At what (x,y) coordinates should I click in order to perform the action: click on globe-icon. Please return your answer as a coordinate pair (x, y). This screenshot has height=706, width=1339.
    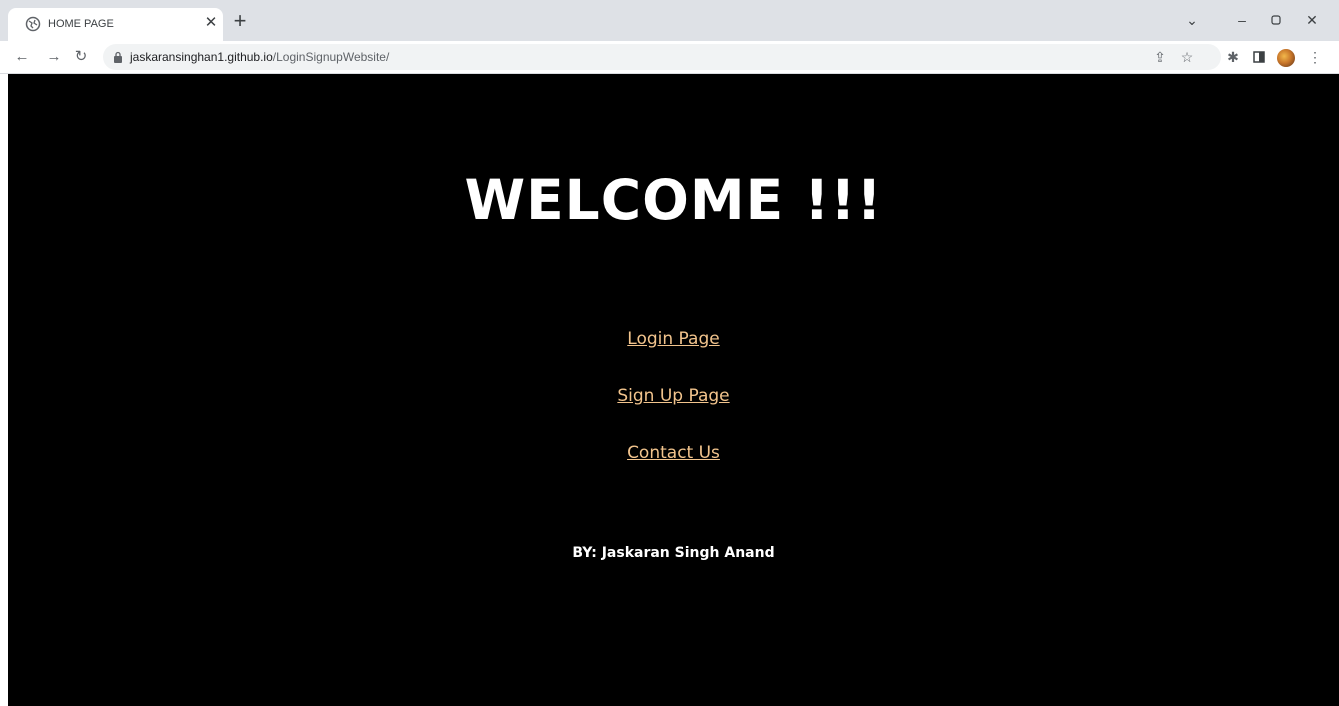
    Looking at the image, I should click on (33, 24).